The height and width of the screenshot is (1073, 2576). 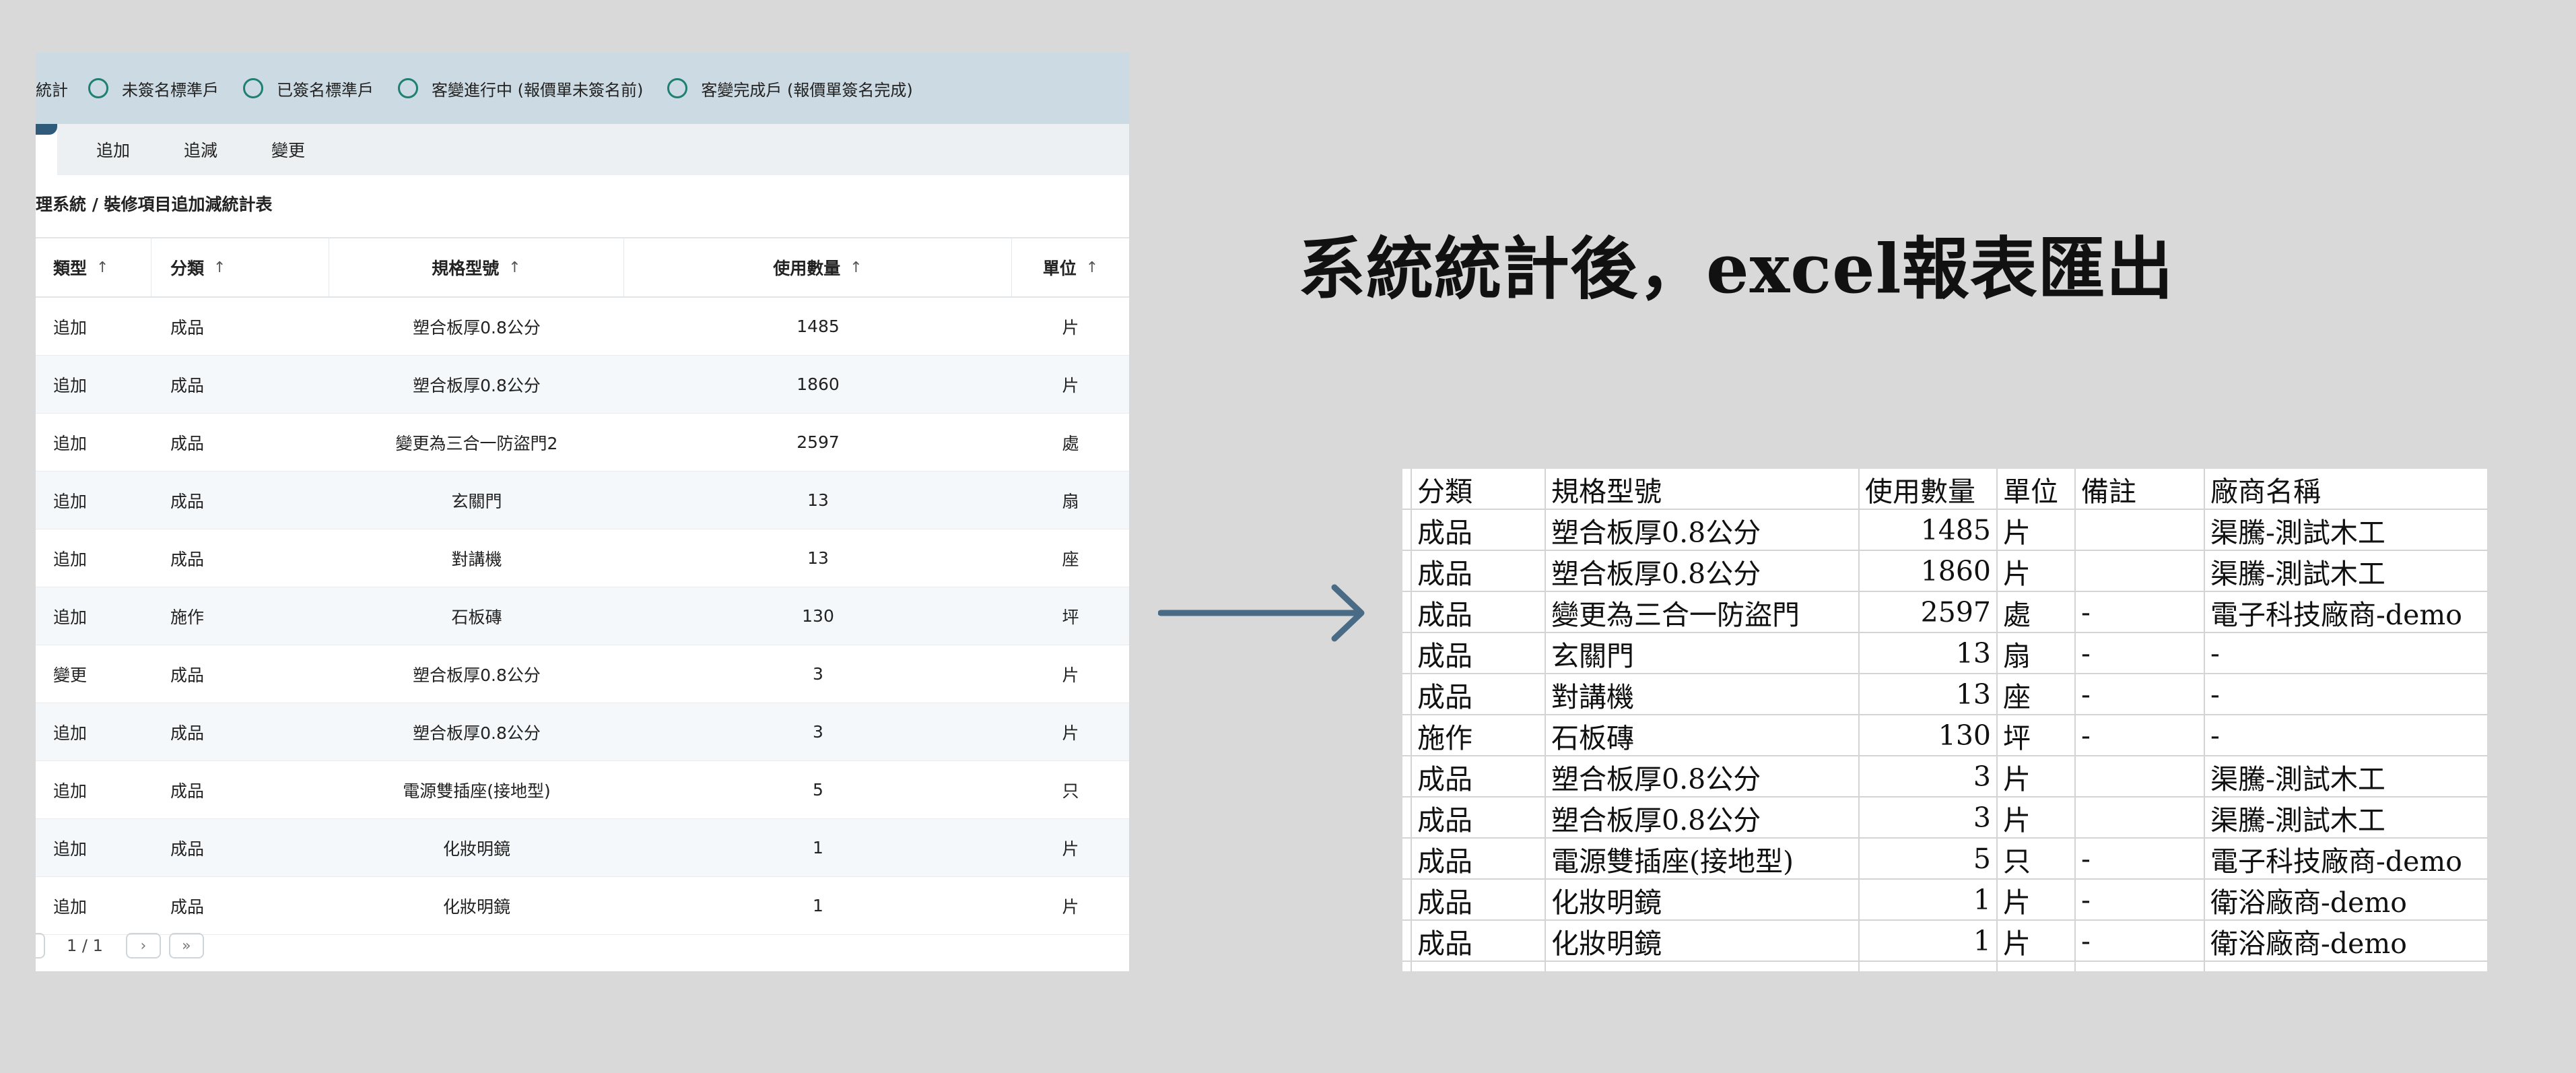 What do you see at coordinates (582, 327) in the screenshot?
I see `table-row: 追加 成品 塑合板厚0.8公分 1485 片` at bounding box center [582, 327].